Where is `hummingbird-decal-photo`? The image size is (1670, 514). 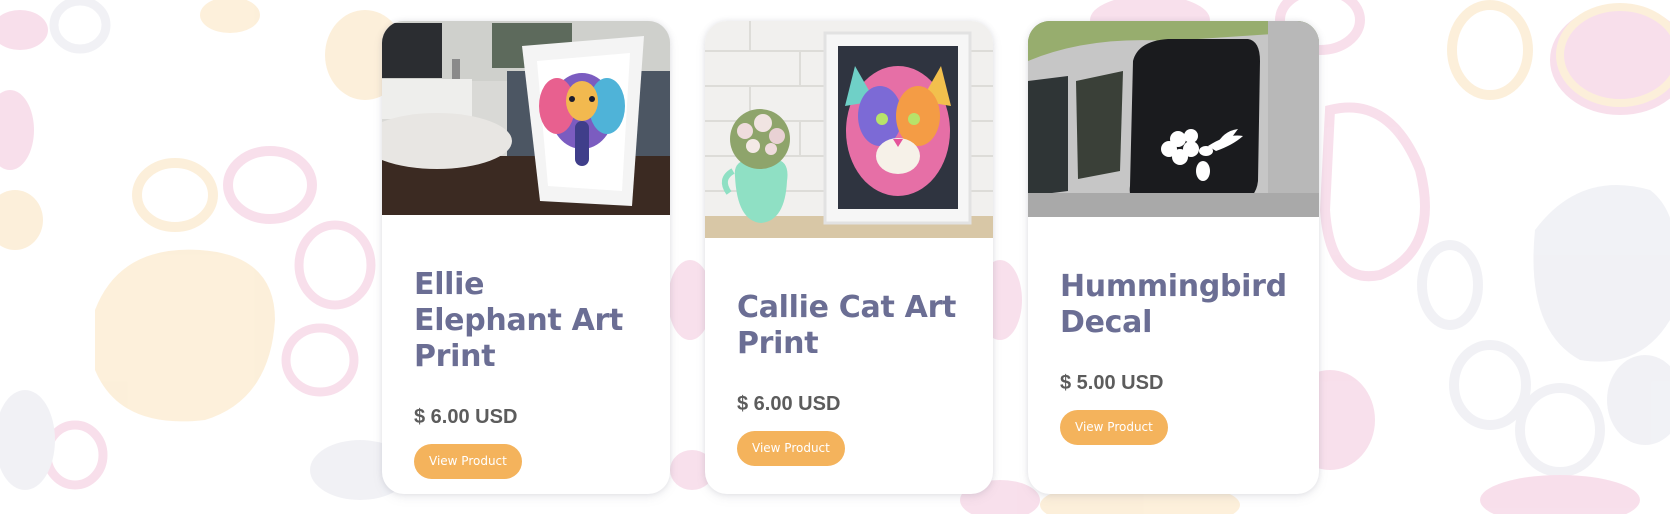 hummingbird-decal-photo is located at coordinates (1173, 119).